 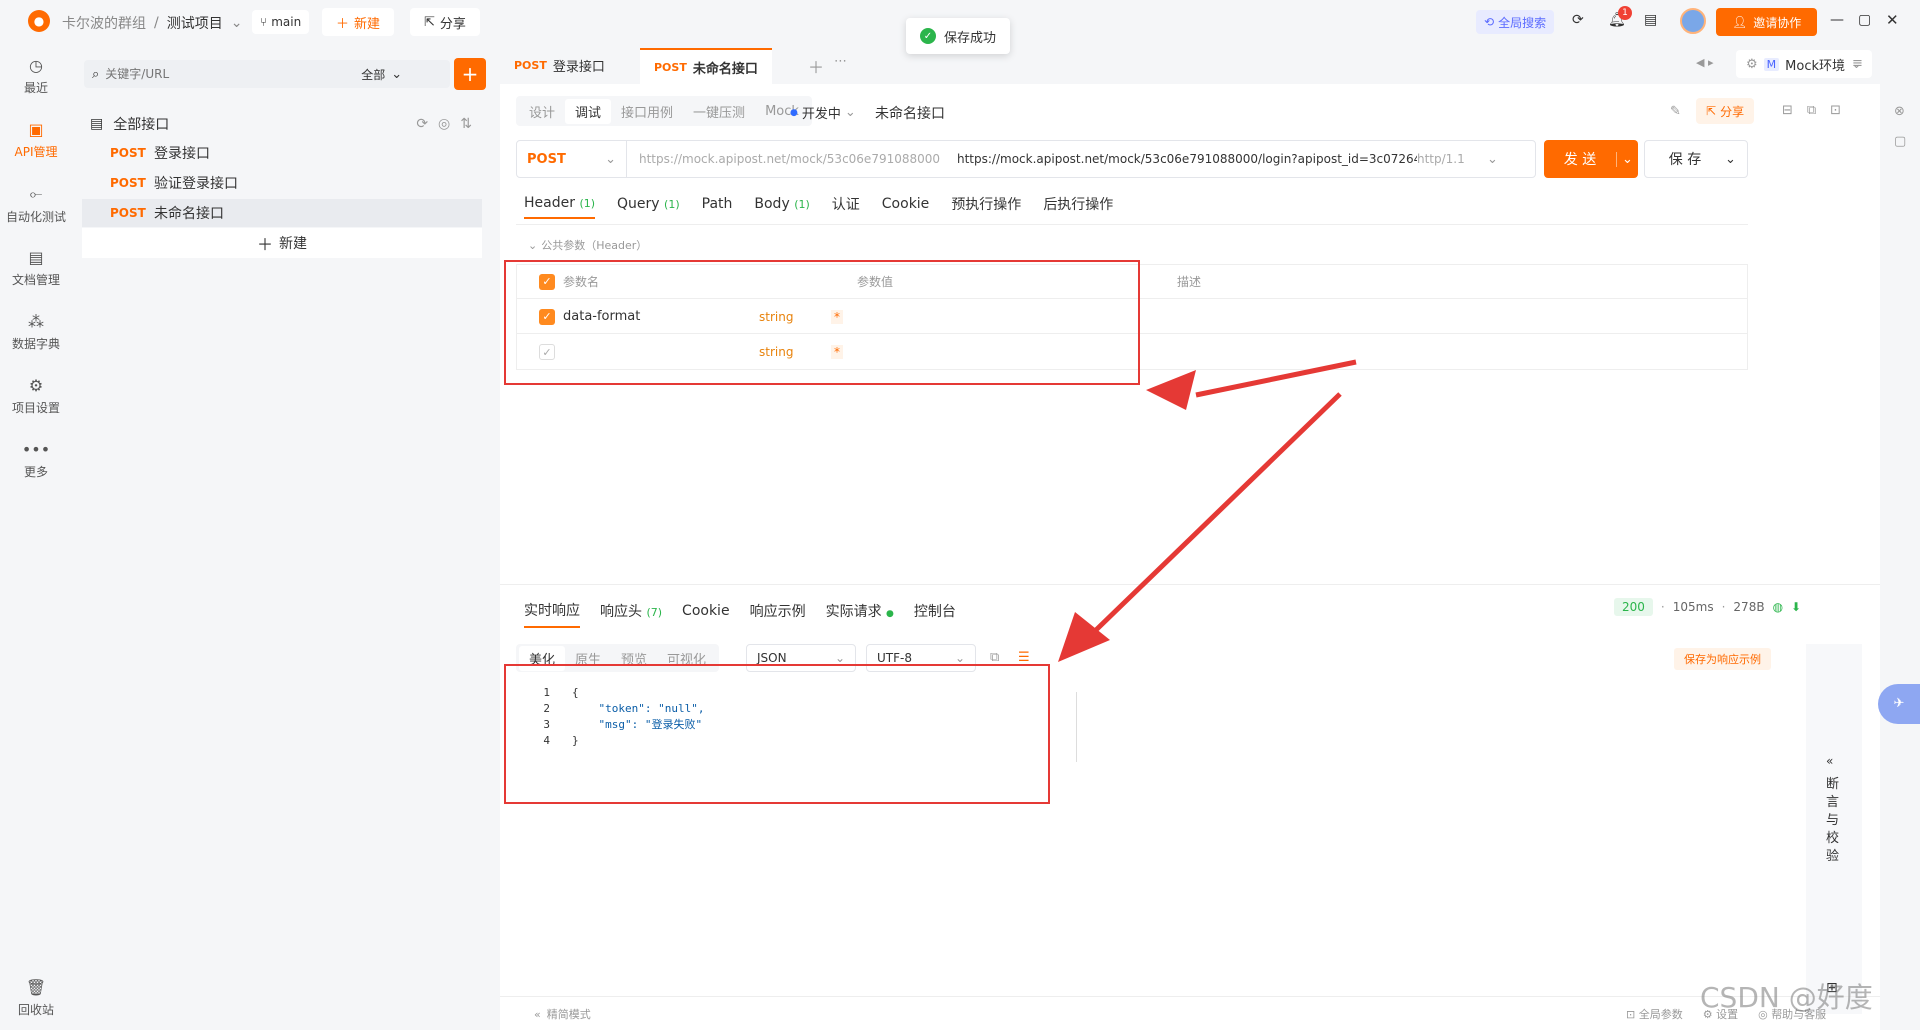 What do you see at coordinates (1578, 20) in the screenshot?
I see `refresh-icon: ⟳` at bounding box center [1578, 20].